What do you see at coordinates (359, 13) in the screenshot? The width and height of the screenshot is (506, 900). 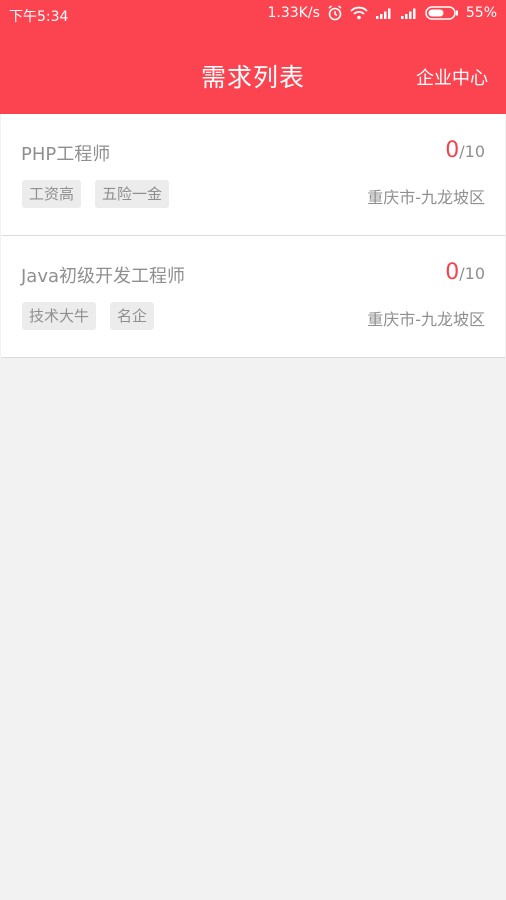 I see `wifi-icon` at bounding box center [359, 13].